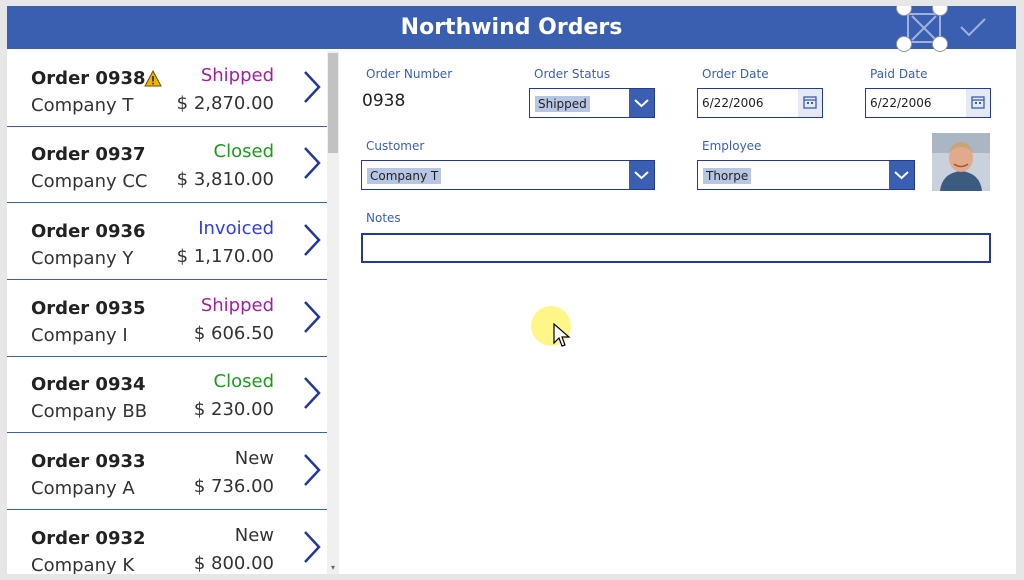 Image resolution: width=1024 pixels, height=580 pixels. I want to click on order-company: Company I, so click(79, 335).